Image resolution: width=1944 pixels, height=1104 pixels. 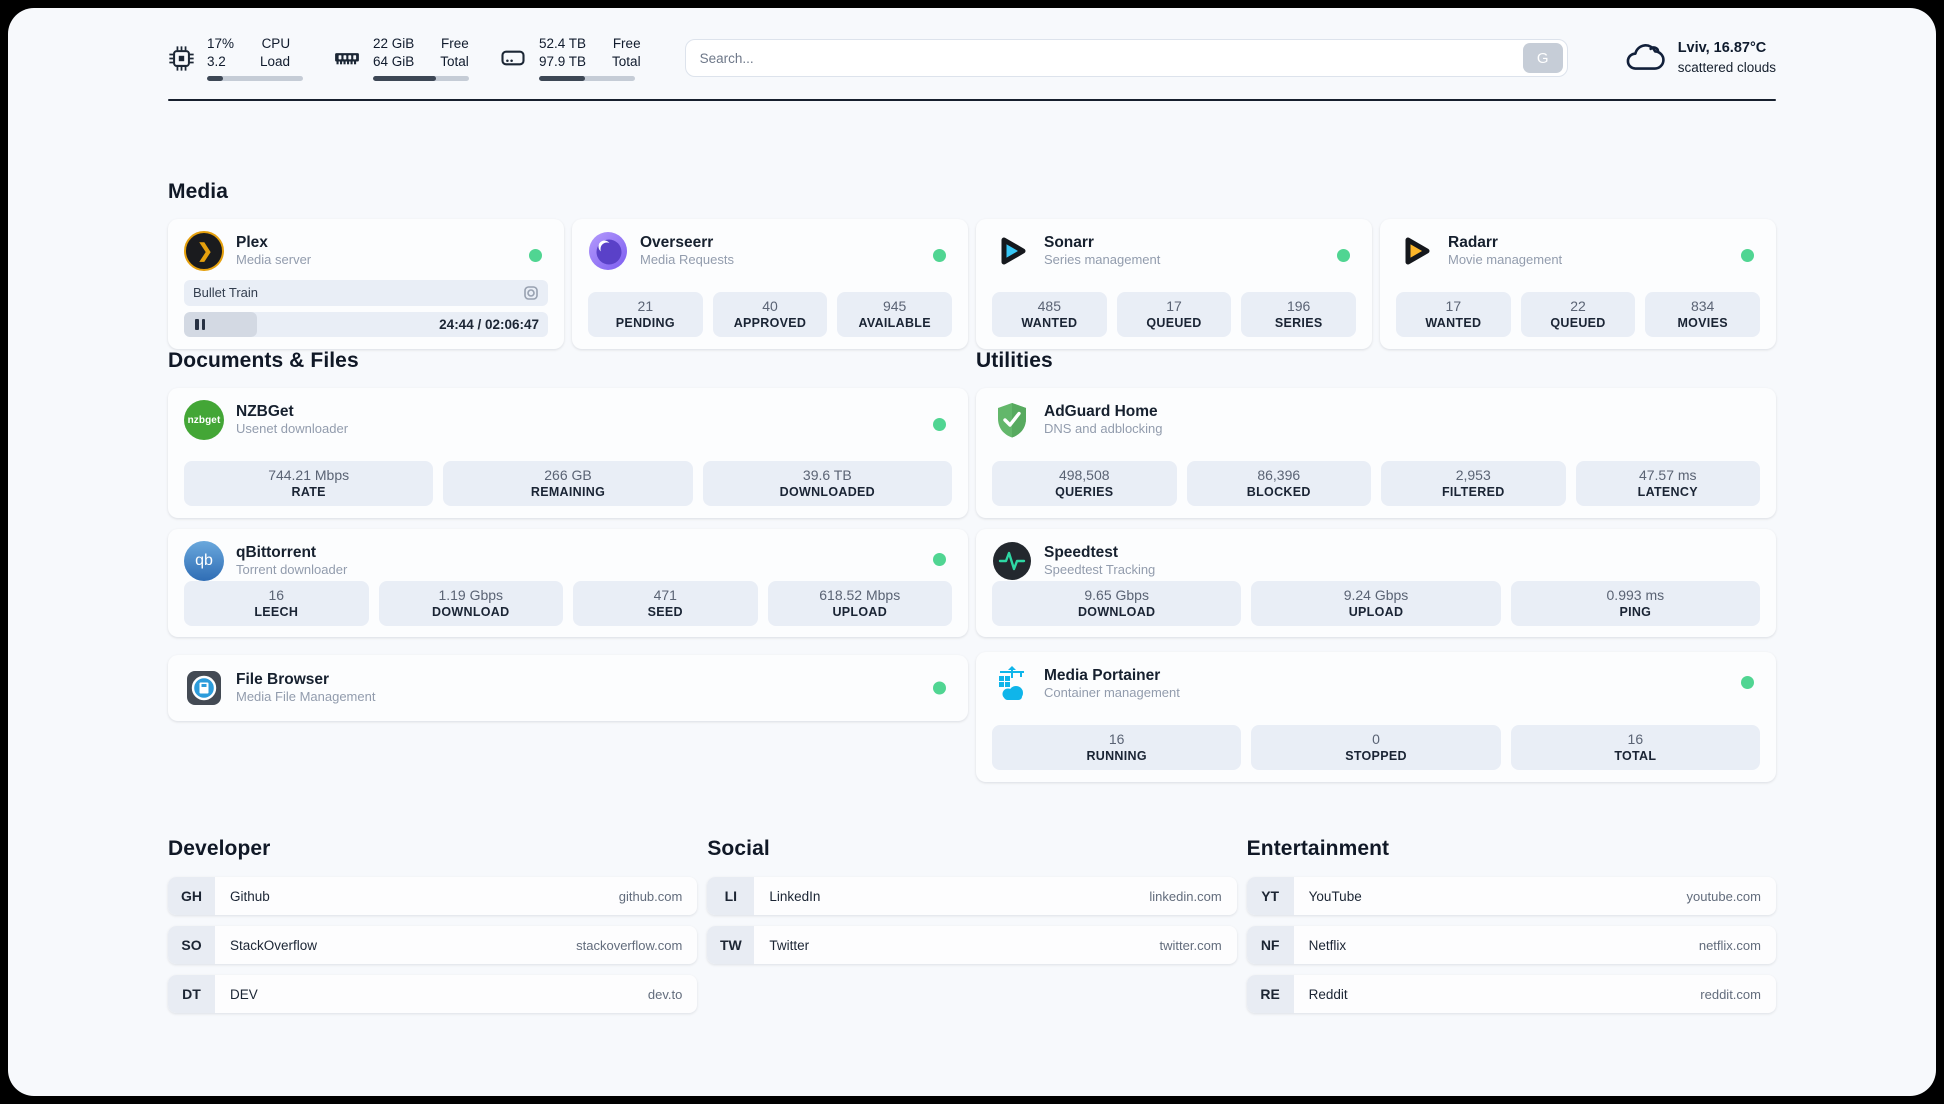 What do you see at coordinates (1104, 58) in the screenshot?
I see `search-input` at bounding box center [1104, 58].